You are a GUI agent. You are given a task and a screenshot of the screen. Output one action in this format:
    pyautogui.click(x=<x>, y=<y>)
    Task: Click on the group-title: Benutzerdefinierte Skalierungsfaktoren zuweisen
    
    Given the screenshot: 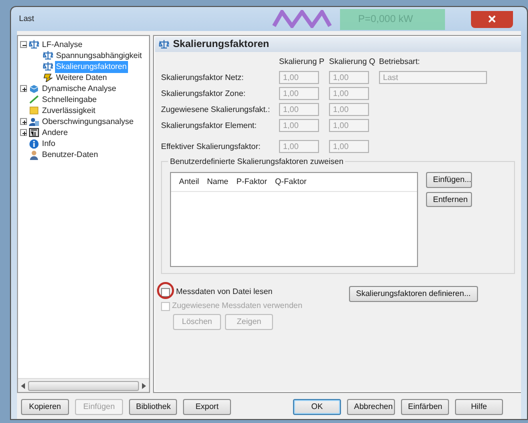 What is the action you would take?
    pyautogui.click(x=257, y=162)
    